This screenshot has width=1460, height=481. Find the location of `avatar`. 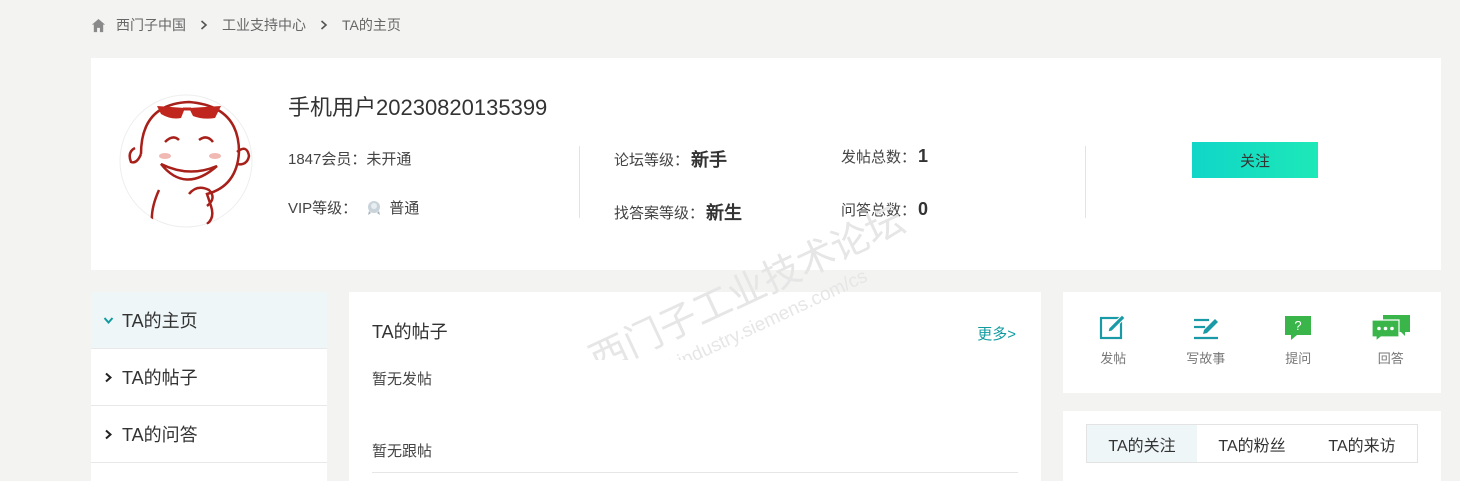

avatar is located at coordinates (186, 161).